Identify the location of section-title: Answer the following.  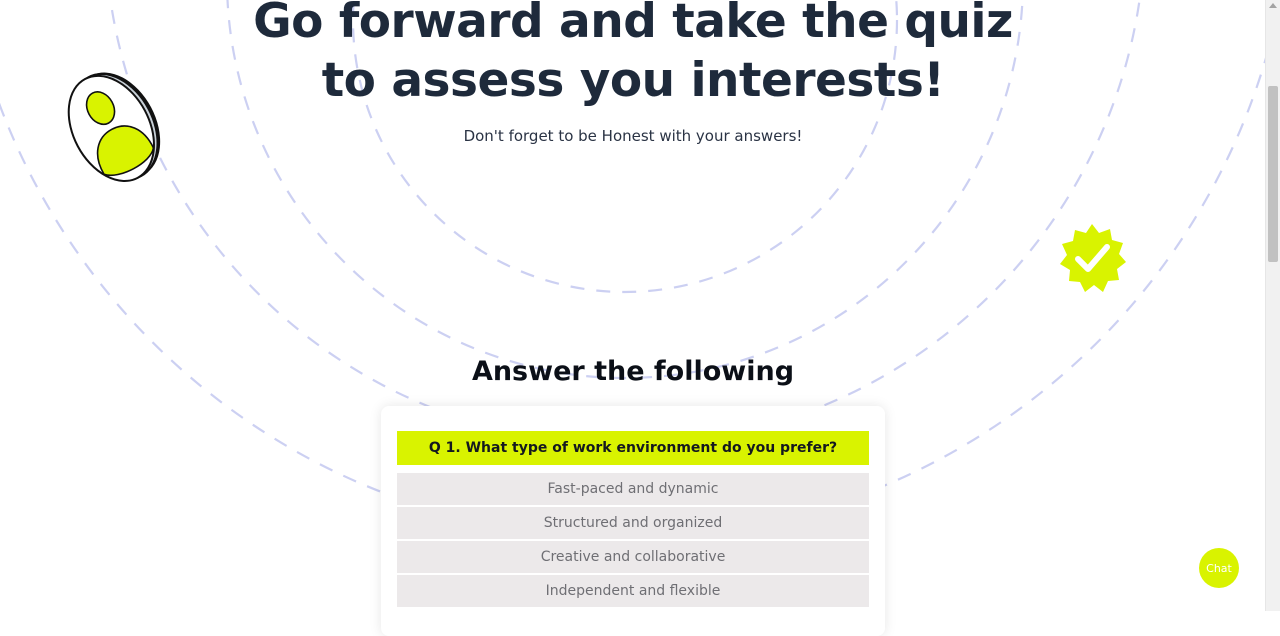
(633, 371).